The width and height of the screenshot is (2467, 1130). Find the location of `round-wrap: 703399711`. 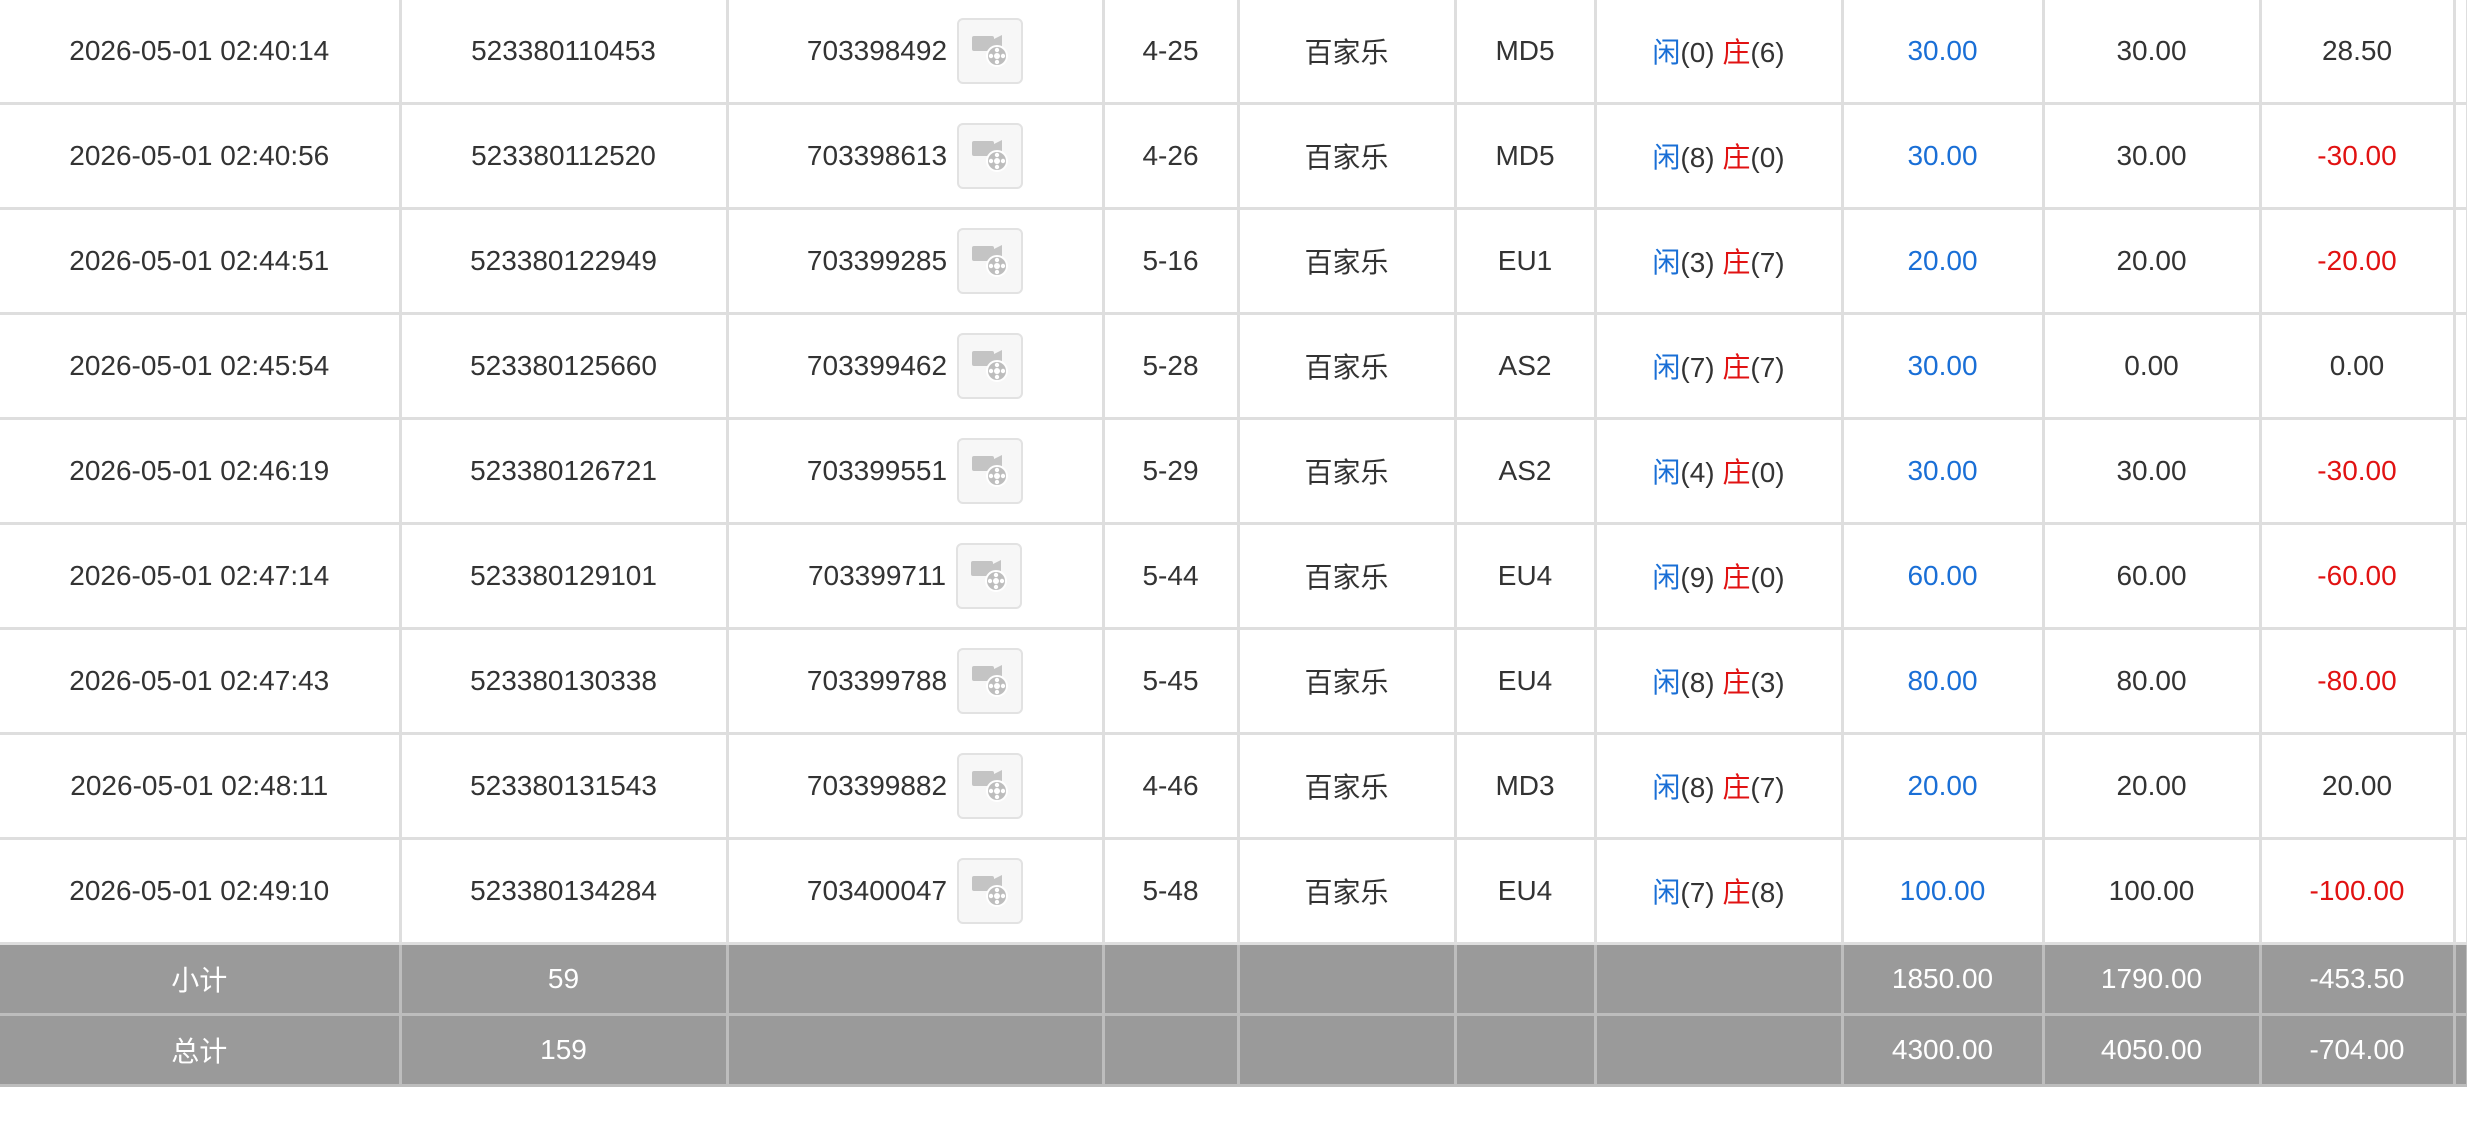

round-wrap: 703399711 is located at coordinates (915, 576).